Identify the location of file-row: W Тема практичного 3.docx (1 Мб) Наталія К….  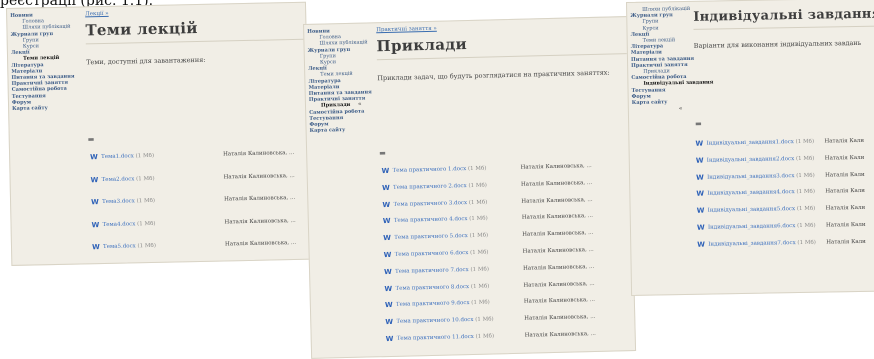
(487, 202).